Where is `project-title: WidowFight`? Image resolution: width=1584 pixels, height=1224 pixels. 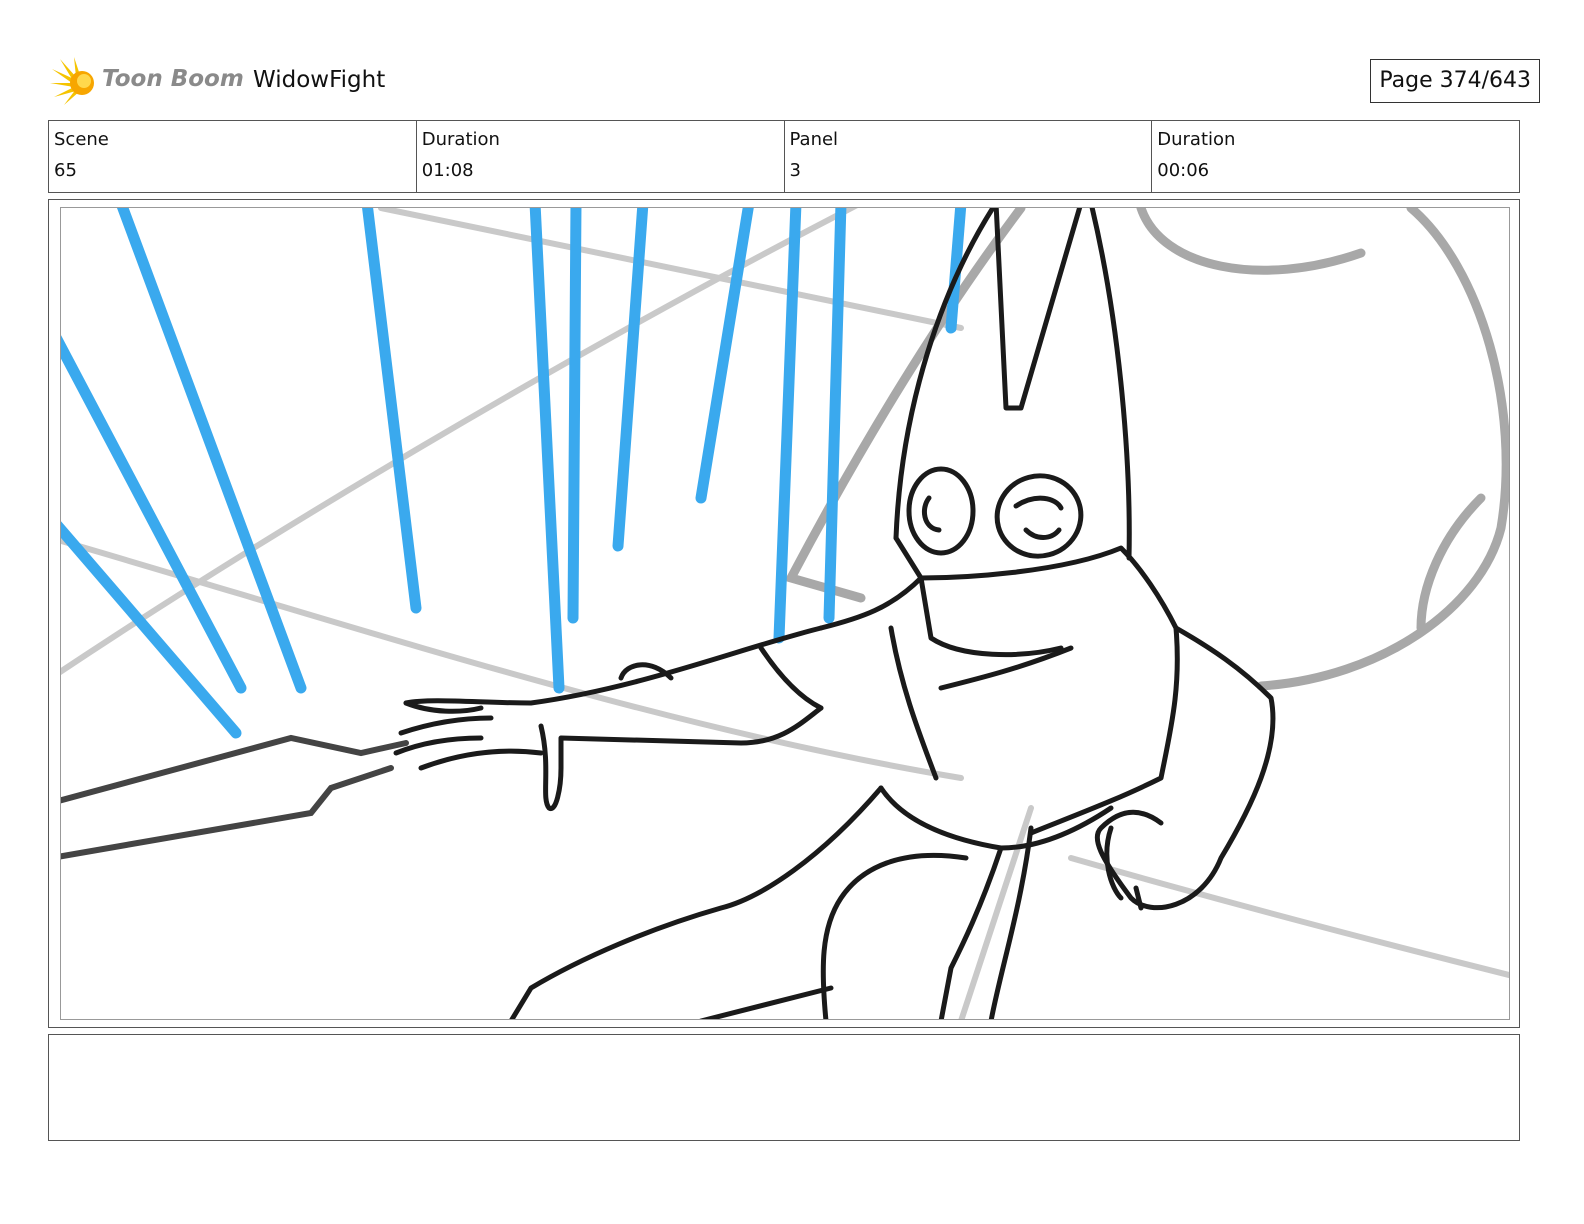
project-title: WidowFight is located at coordinates (319, 80).